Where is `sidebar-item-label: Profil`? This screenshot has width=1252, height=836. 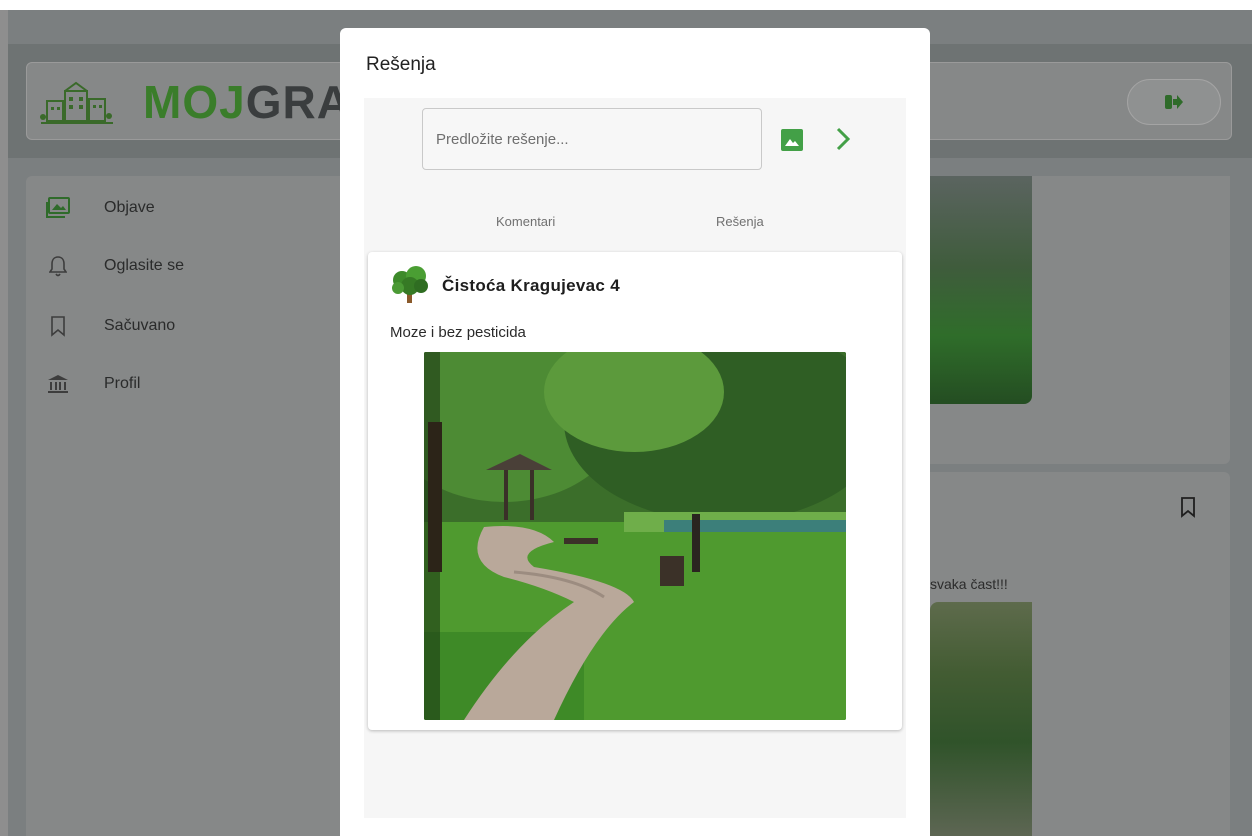 sidebar-item-label: Profil is located at coordinates (122, 383).